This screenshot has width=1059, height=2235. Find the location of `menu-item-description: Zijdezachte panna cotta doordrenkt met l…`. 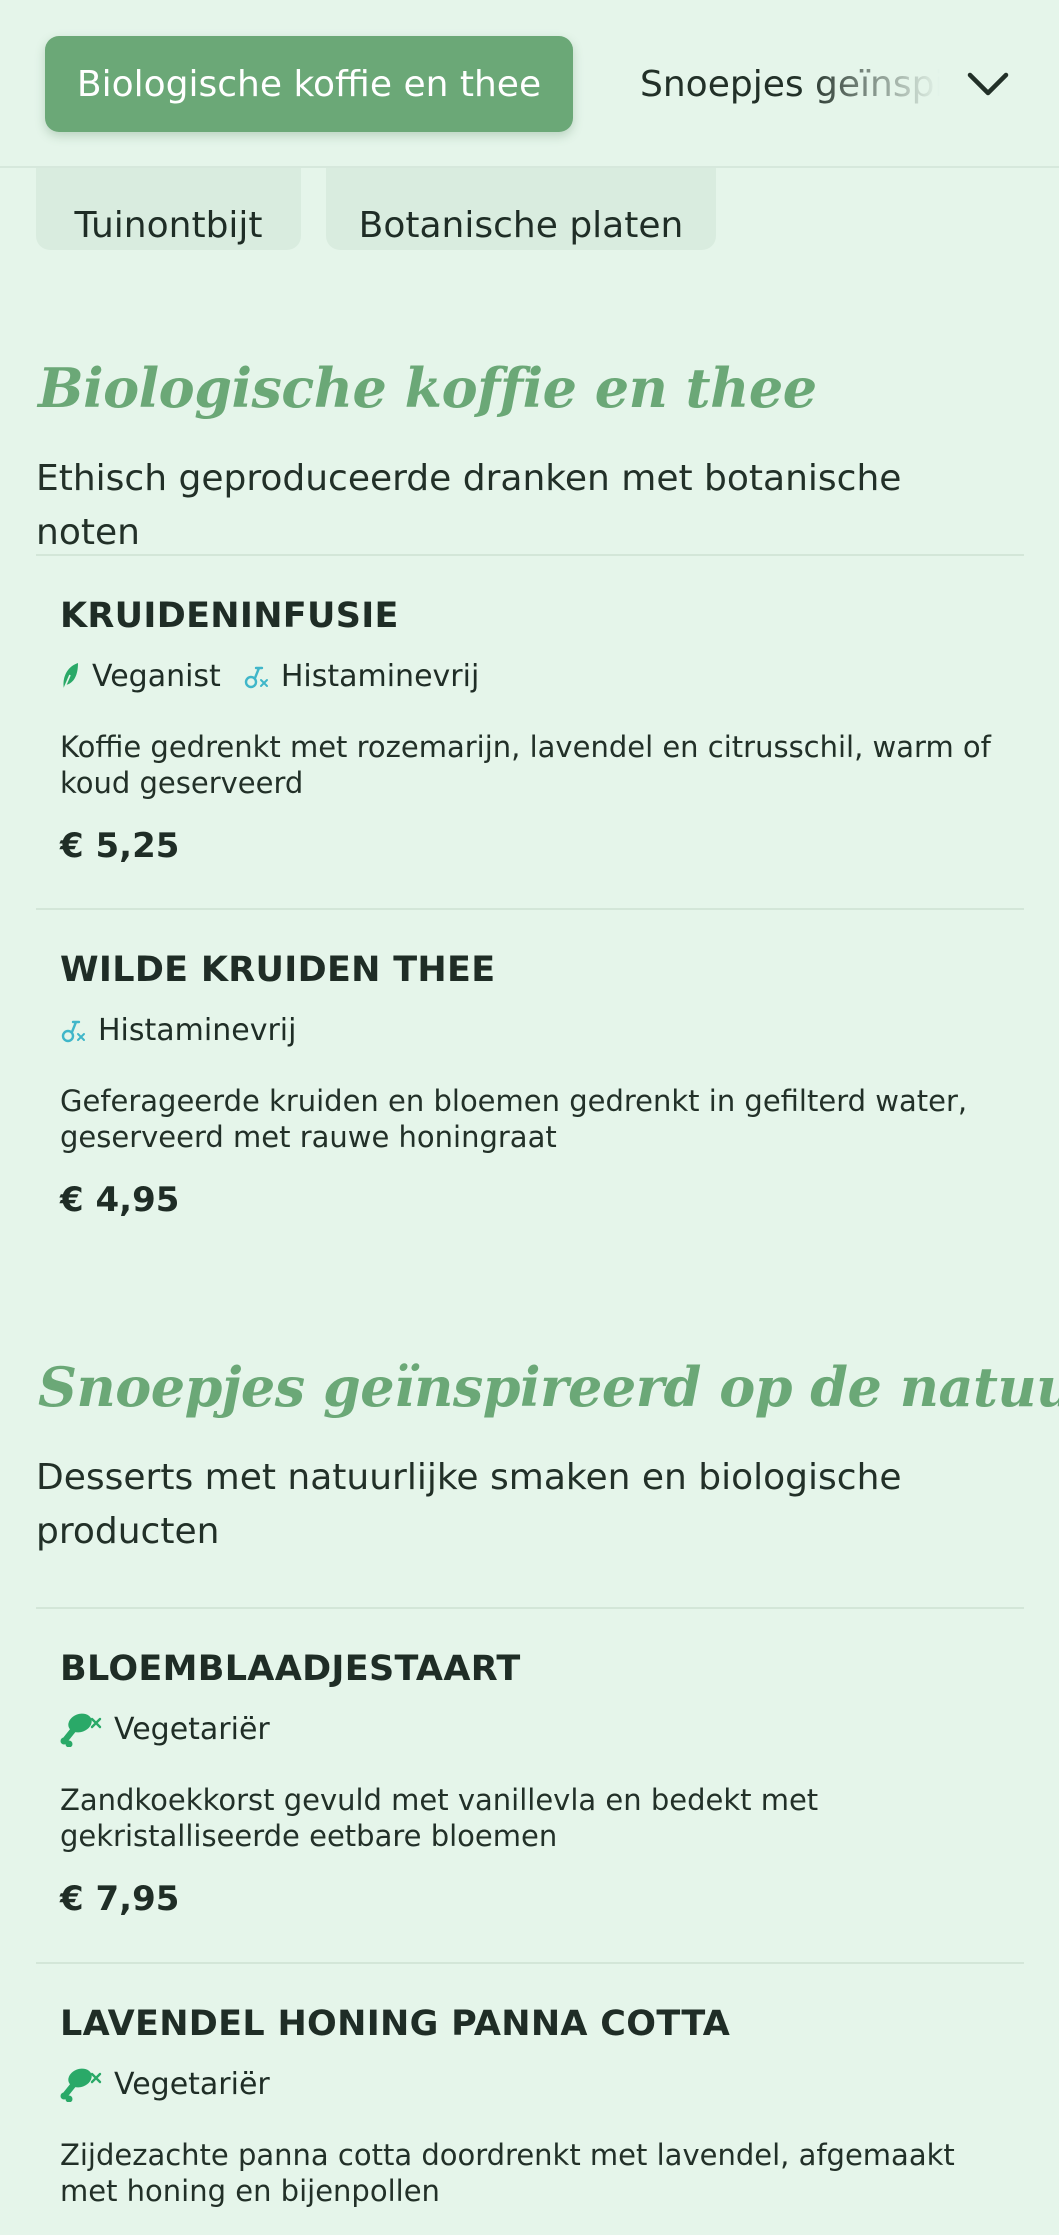

menu-item-description: Zijdezachte panna cotta doordrenkt met l… is located at coordinates (507, 2173).